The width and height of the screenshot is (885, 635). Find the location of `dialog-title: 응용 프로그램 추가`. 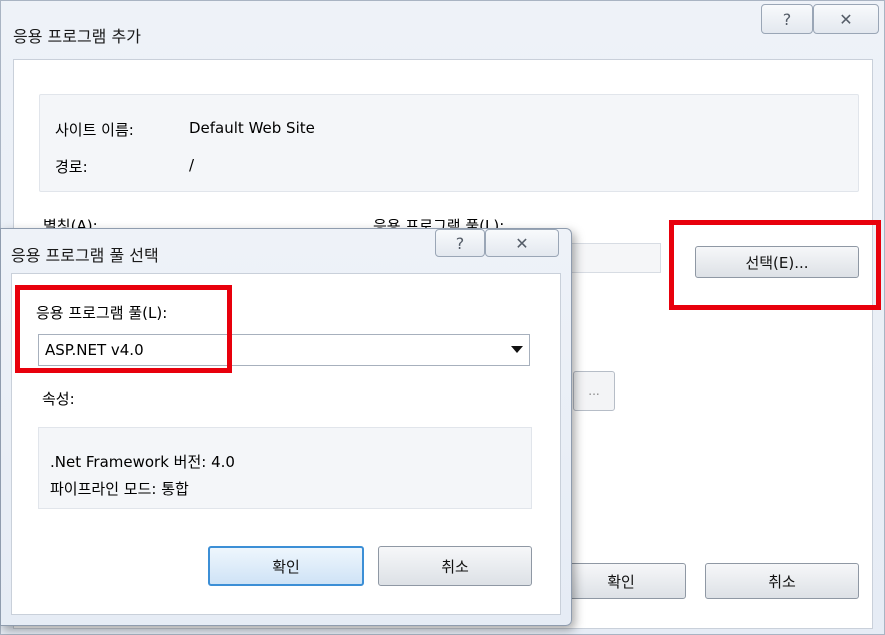

dialog-title: 응용 프로그램 추가 is located at coordinates (77, 36).